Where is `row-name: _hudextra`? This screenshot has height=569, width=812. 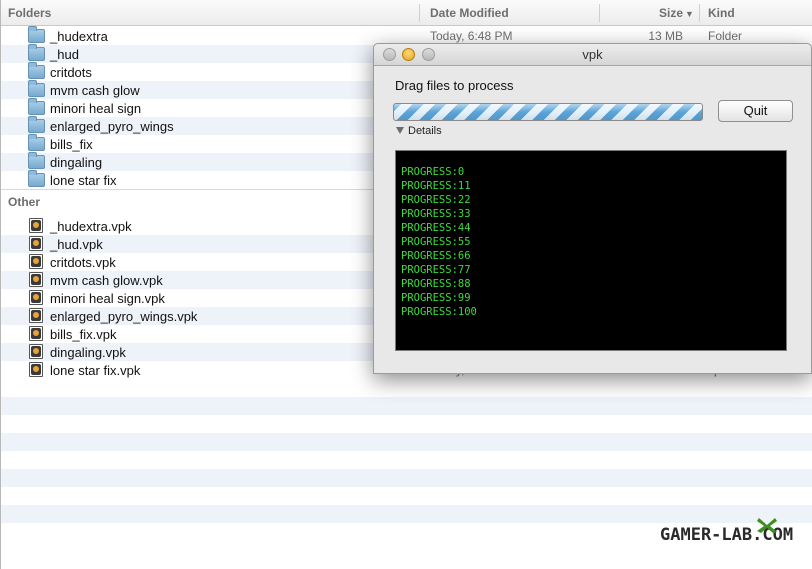
row-name: _hudextra is located at coordinates (79, 36).